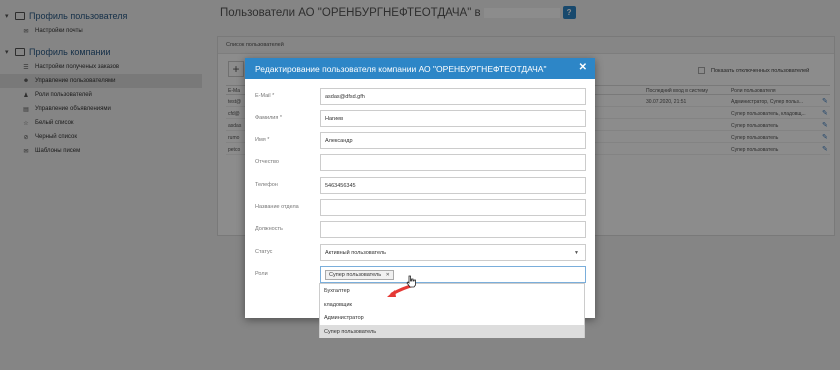 This screenshot has height=370, width=840. I want to click on department-label: Название отдела, so click(277, 207).